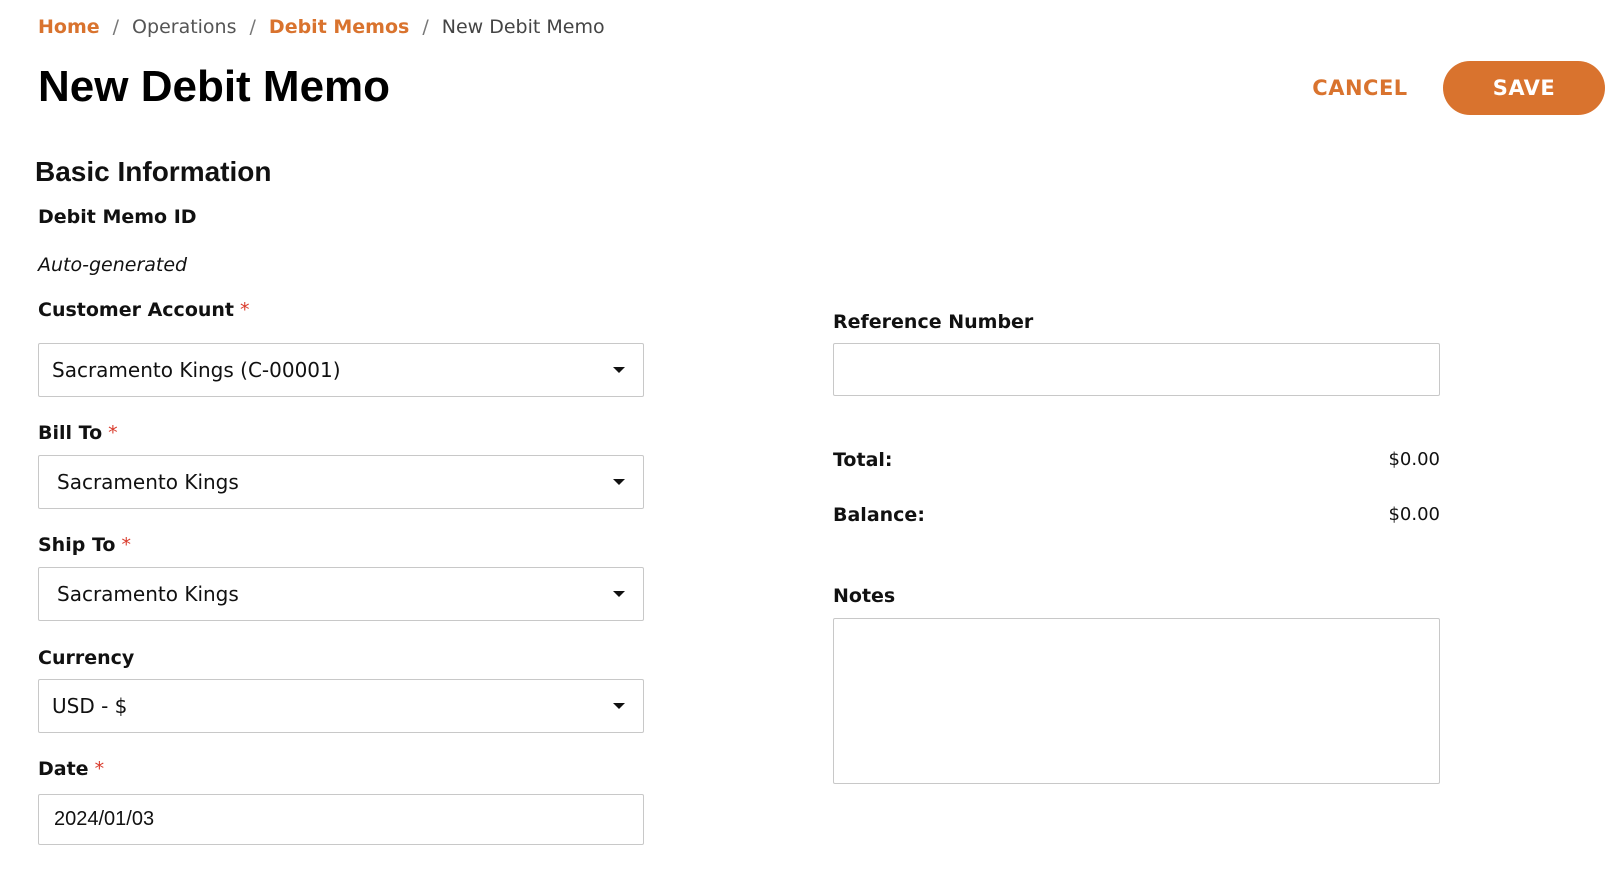 Image resolution: width=1616 pixels, height=872 pixels. What do you see at coordinates (863, 460) in the screenshot?
I see `total-label: Total:` at bounding box center [863, 460].